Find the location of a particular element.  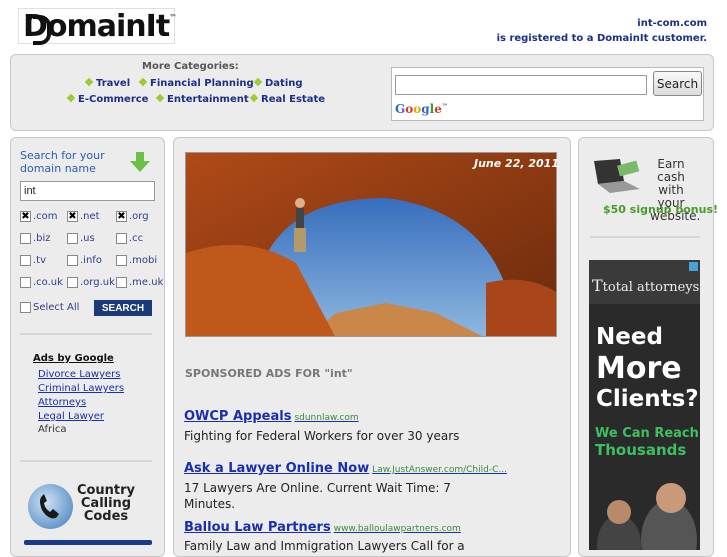

ad-url: www.balloulawpartners.com is located at coordinates (397, 529).